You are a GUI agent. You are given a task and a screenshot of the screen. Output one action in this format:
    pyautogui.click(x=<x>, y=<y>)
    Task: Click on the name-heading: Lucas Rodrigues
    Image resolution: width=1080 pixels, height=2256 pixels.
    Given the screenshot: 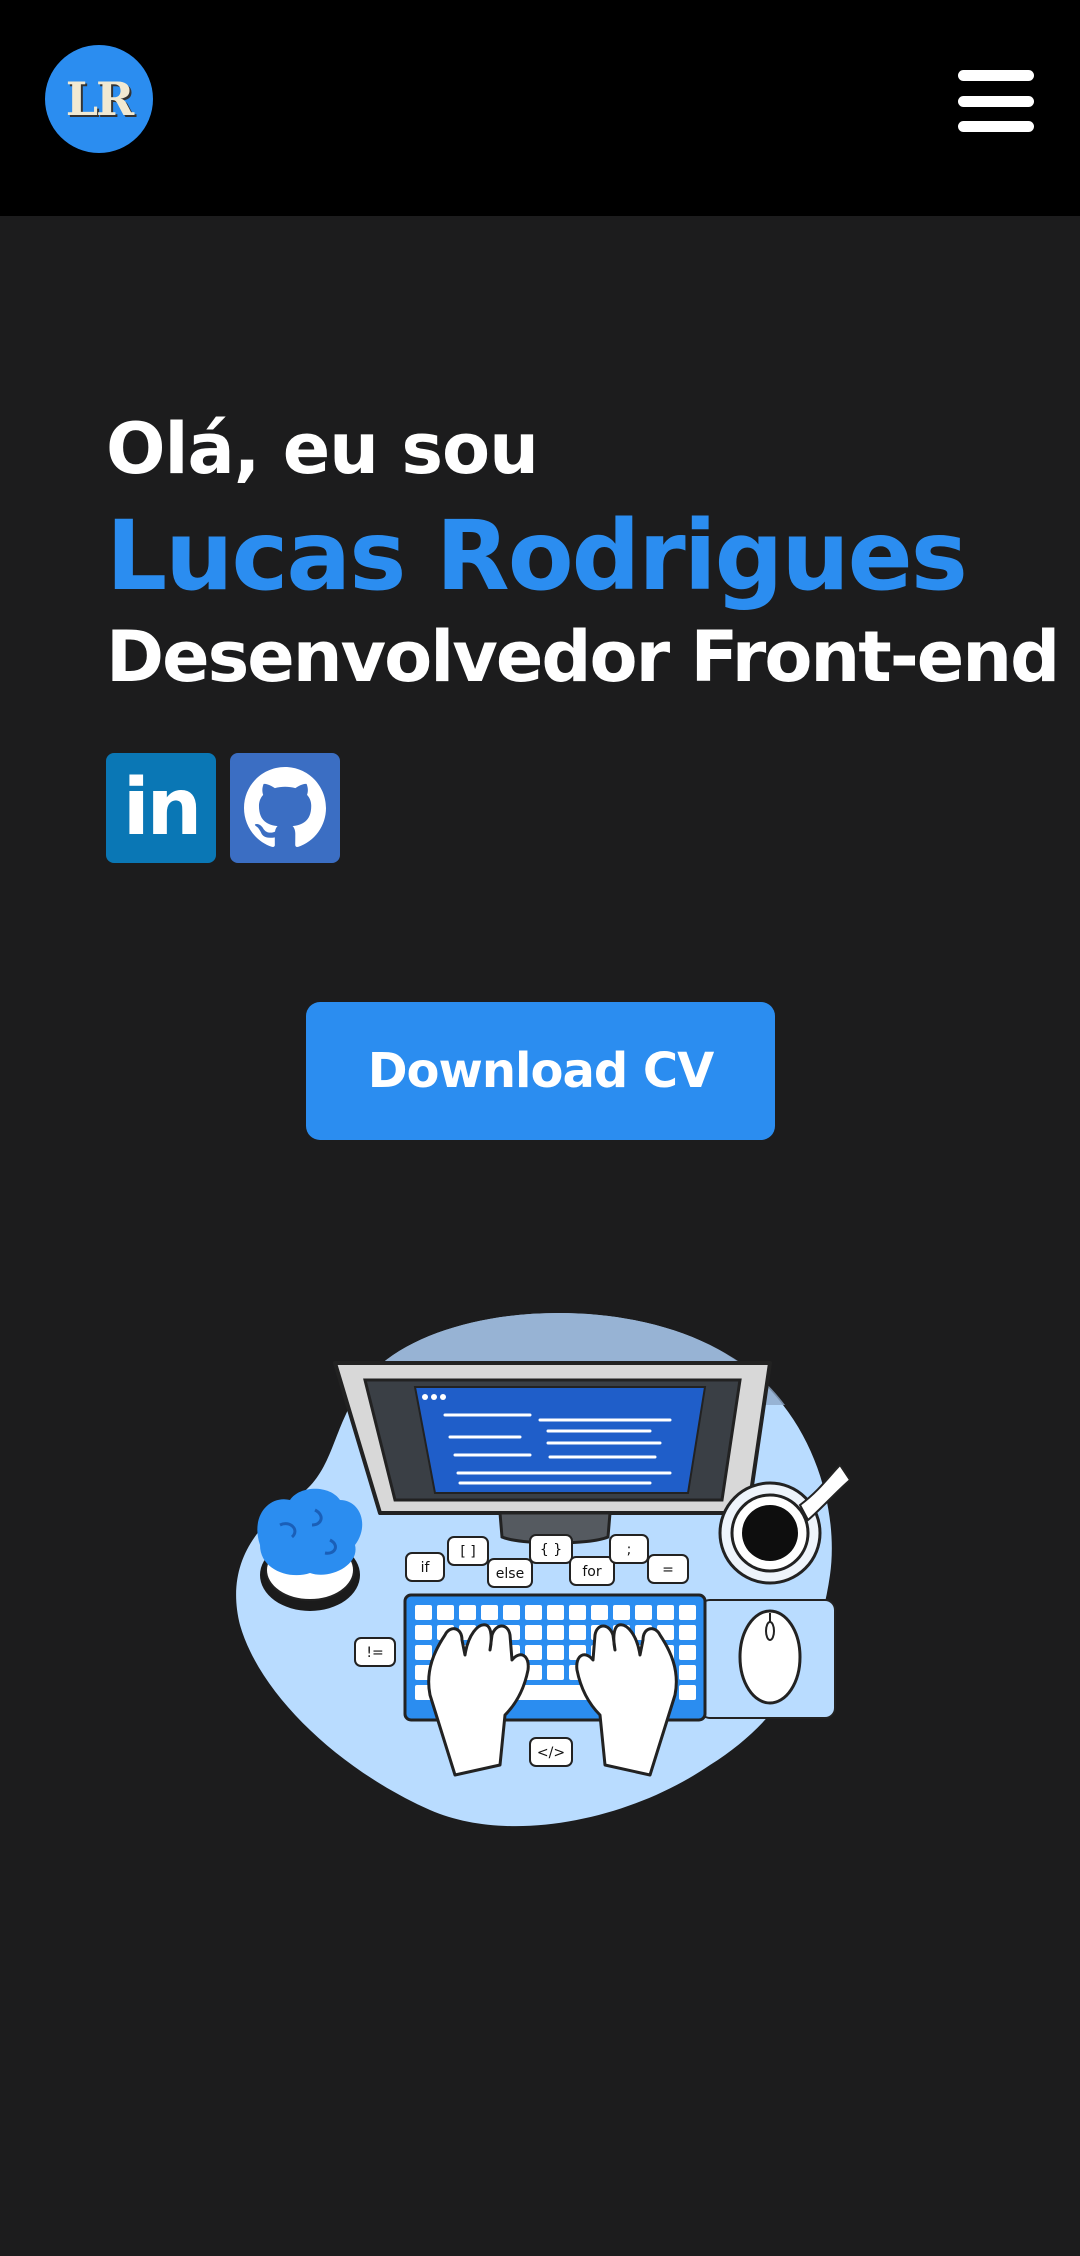 What is the action you would take?
    pyautogui.click(x=537, y=556)
    